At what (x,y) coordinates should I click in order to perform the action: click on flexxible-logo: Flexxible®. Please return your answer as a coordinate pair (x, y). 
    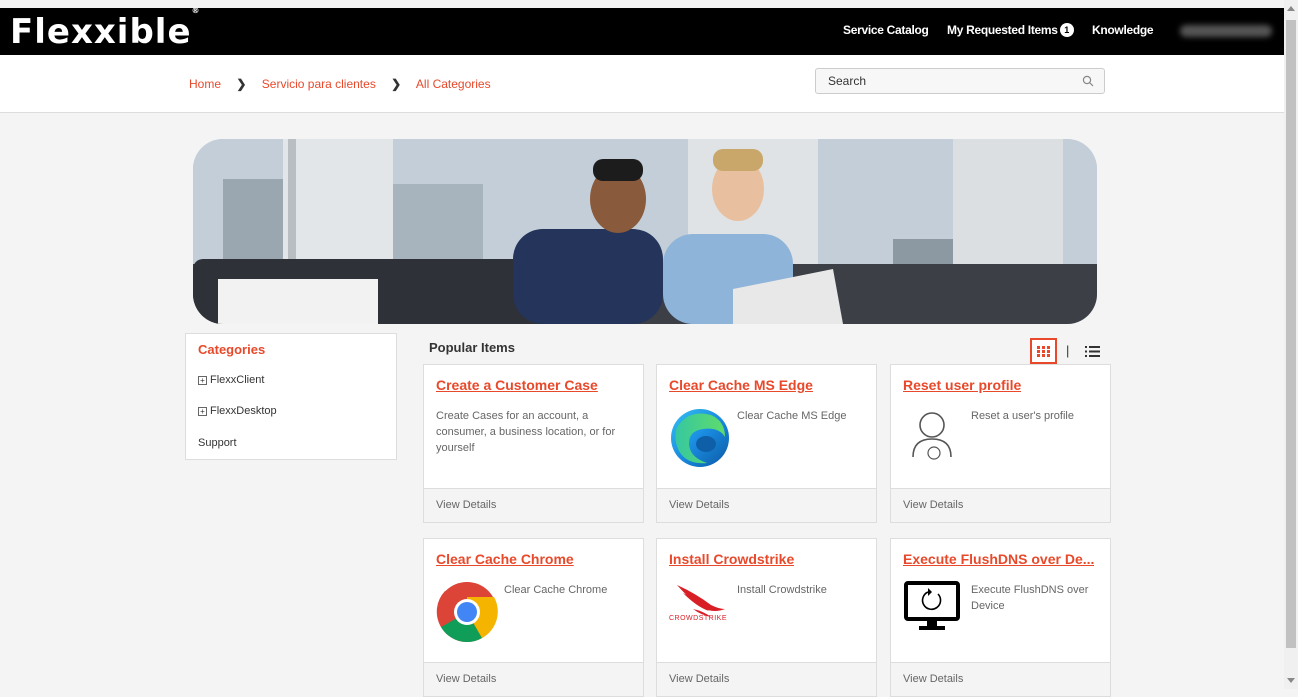
    Looking at the image, I should click on (105, 29).